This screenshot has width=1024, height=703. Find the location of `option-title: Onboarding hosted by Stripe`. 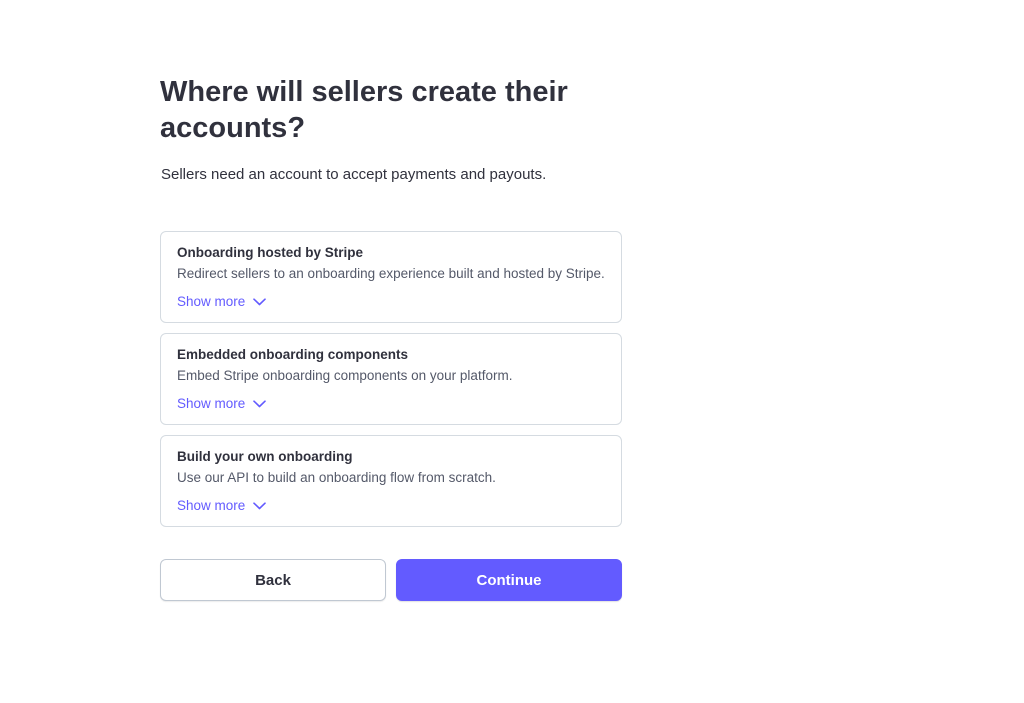

option-title: Onboarding hosted by Stripe is located at coordinates (270, 252).